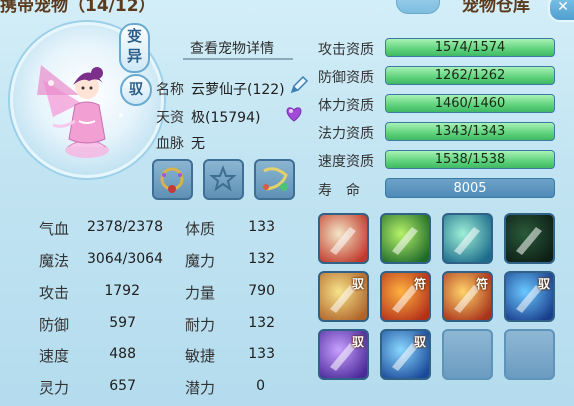 This screenshot has height=406, width=574. Describe the element at coordinates (238, 59) in the screenshot. I see `detail-underline` at that location.